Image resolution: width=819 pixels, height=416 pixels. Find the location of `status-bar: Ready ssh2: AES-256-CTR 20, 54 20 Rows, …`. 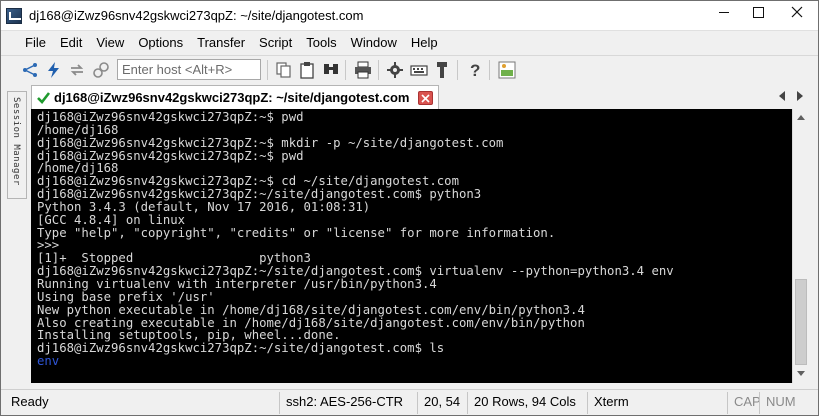

status-bar: Ready ssh2: AES-256-CTR 20, 54 20 Rows, … is located at coordinates (409, 402).